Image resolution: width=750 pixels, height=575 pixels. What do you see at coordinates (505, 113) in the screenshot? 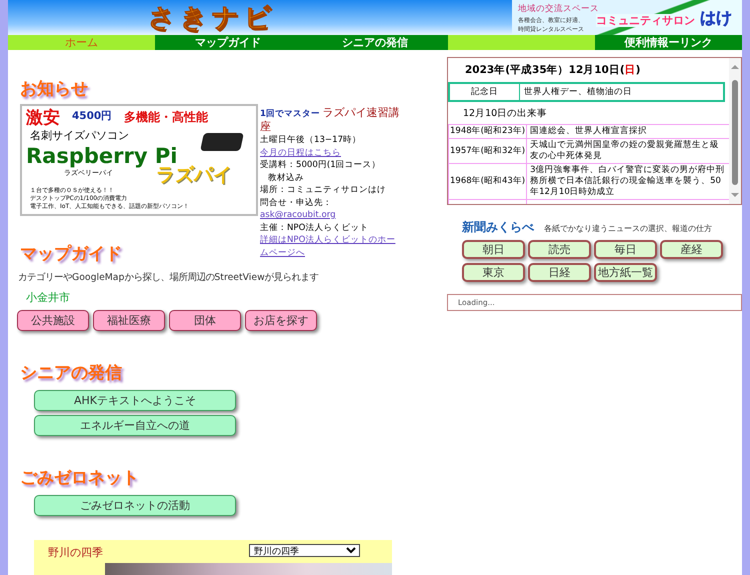
I see `events-heading: 12月10日の出来事` at bounding box center [505, 113].